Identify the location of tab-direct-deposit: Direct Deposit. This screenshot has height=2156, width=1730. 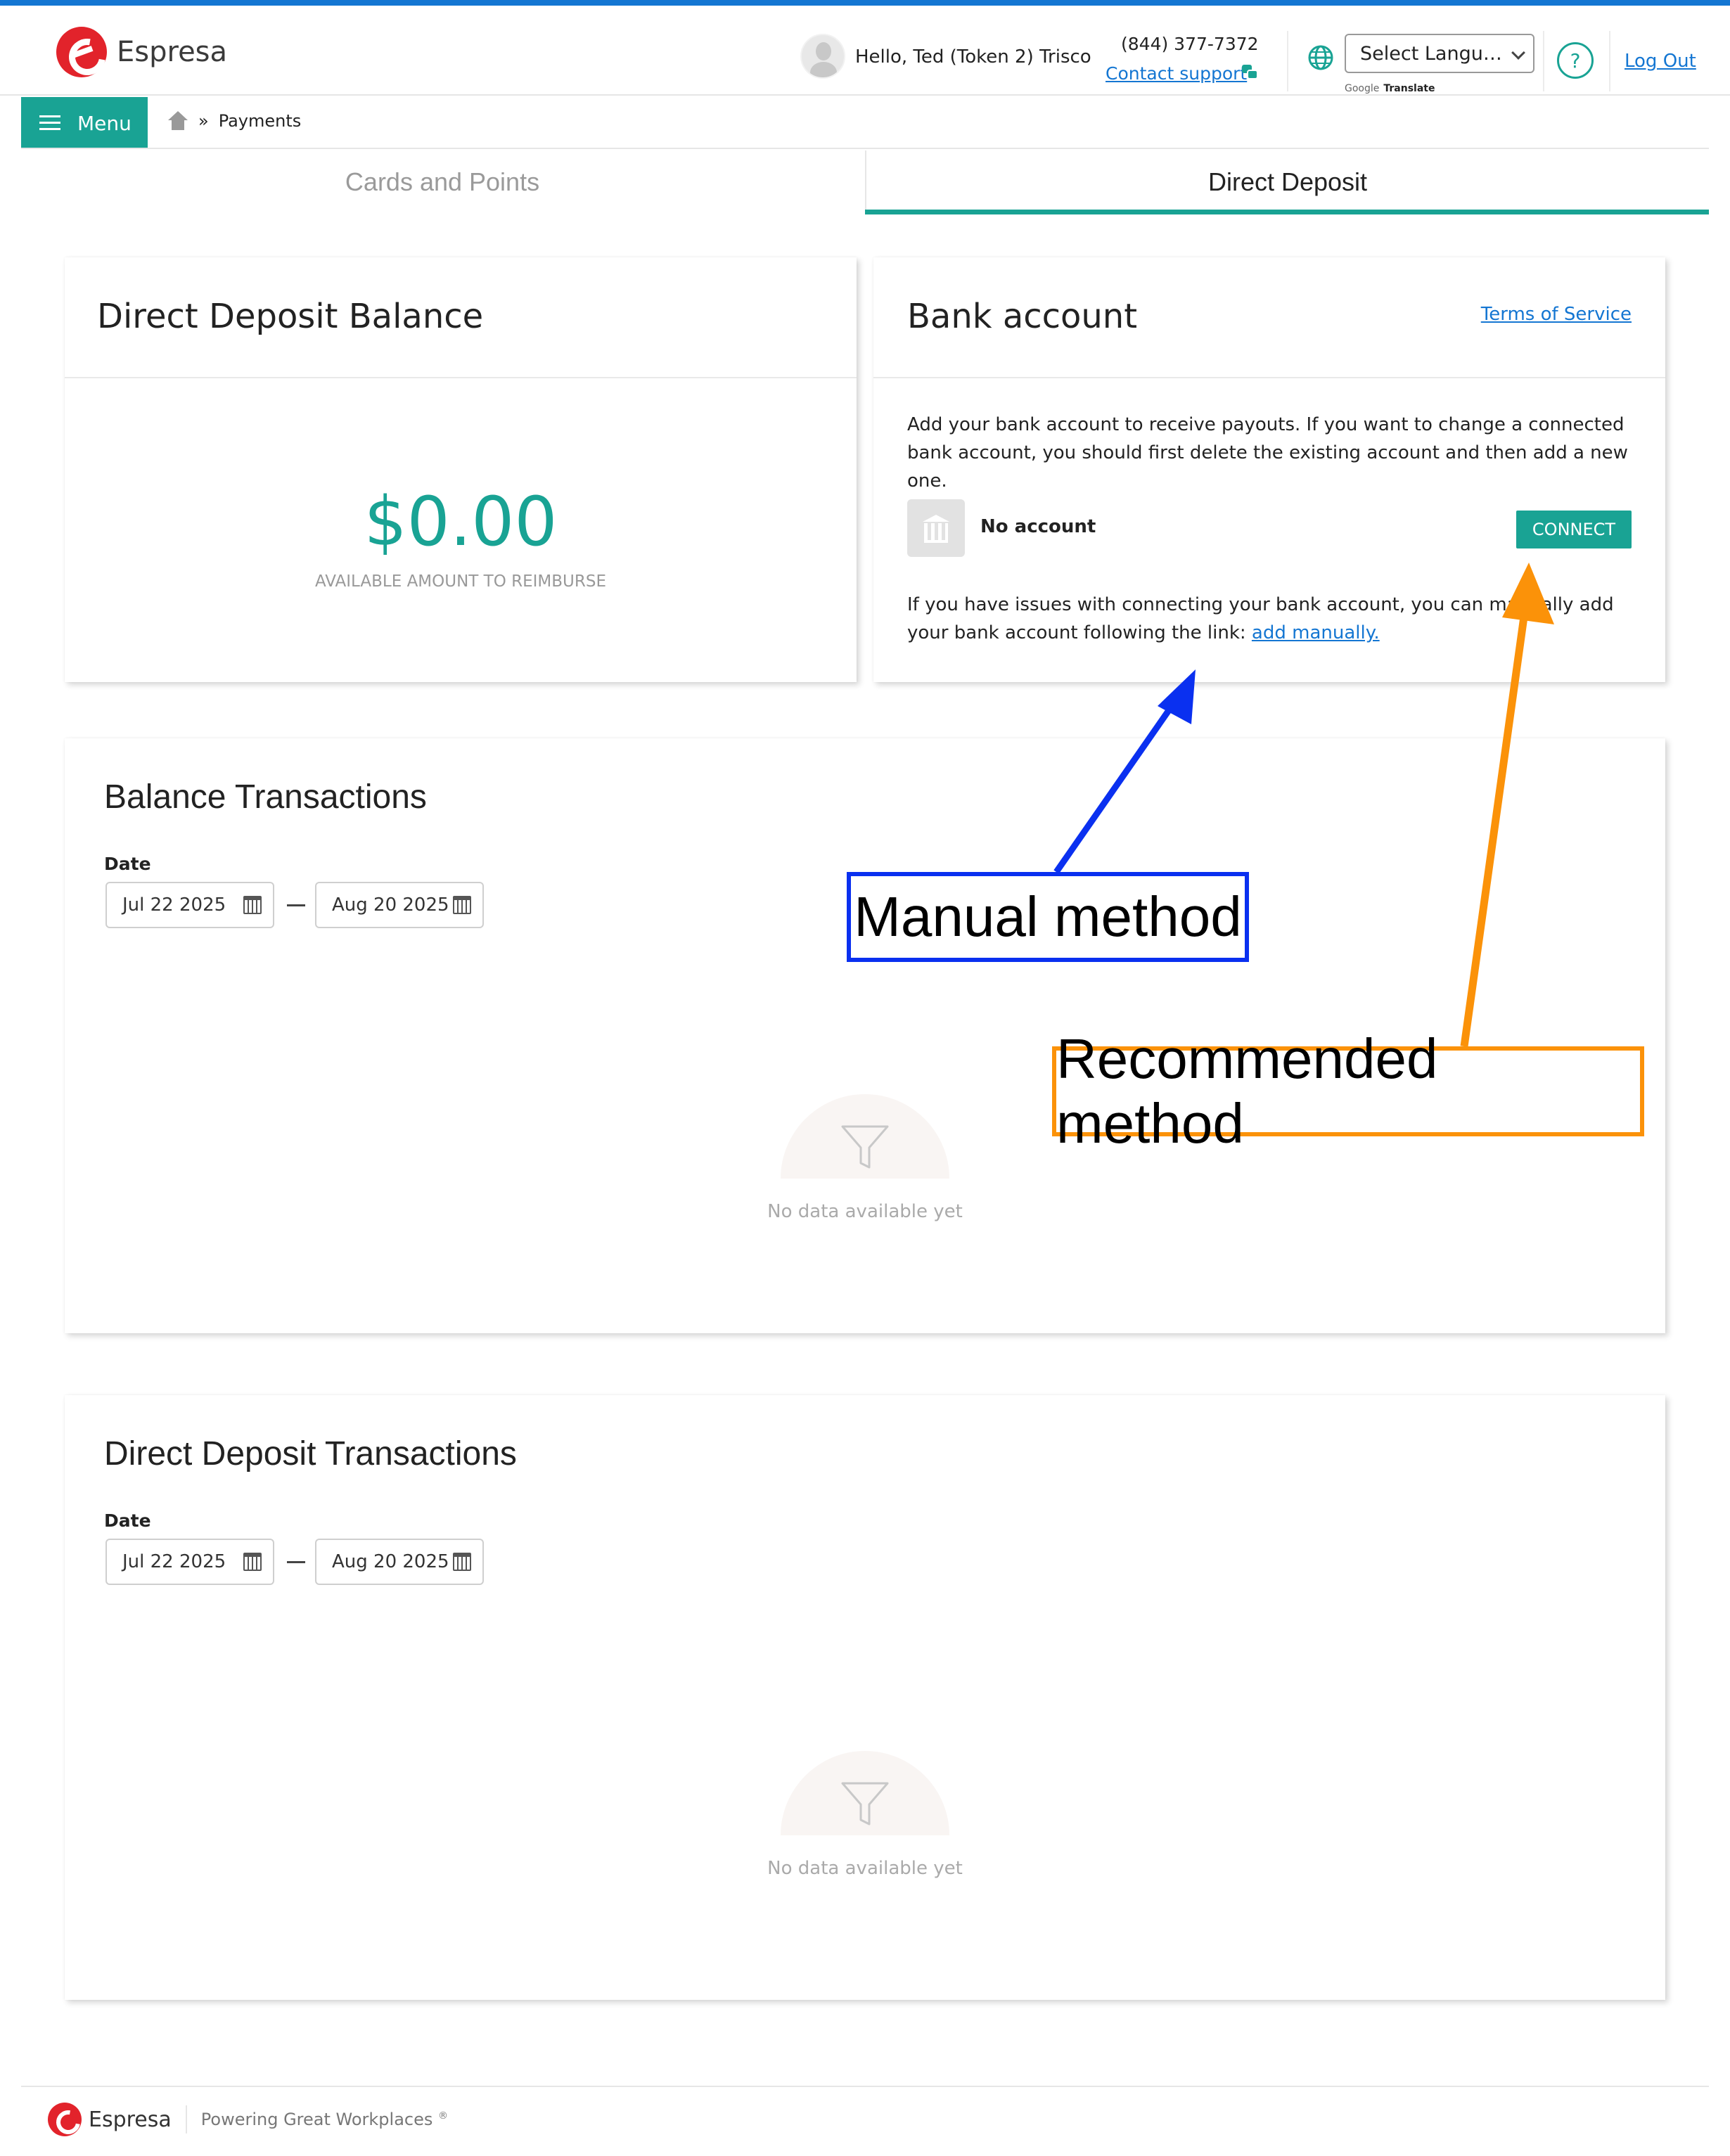
(1287, 182).